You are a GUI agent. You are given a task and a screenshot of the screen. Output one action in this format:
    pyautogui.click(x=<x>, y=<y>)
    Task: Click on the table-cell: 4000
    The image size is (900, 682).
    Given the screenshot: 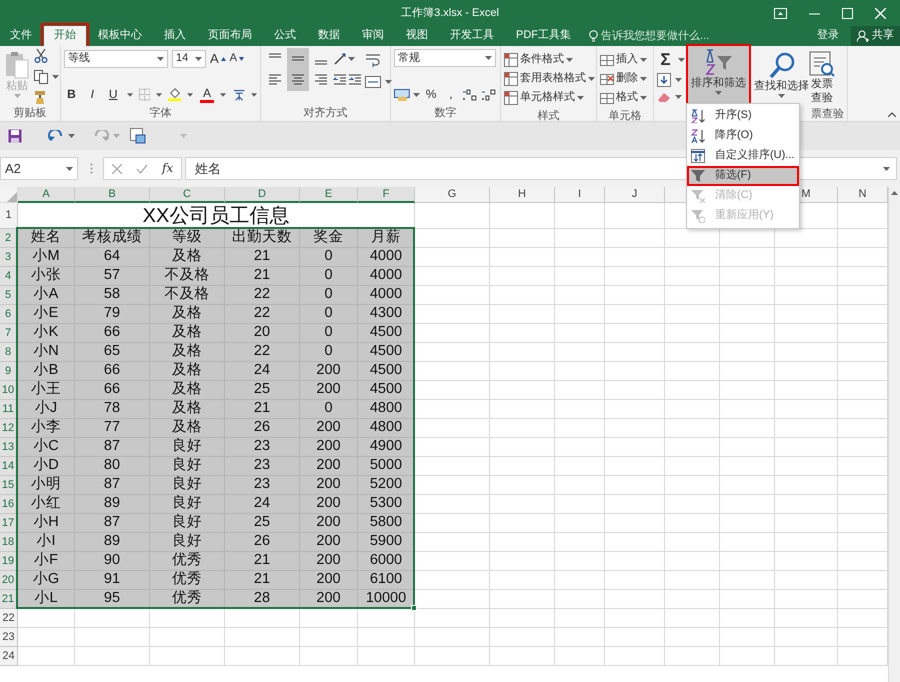 What is the action you would take?
    pyautogui.click(x=386, y=295)
    